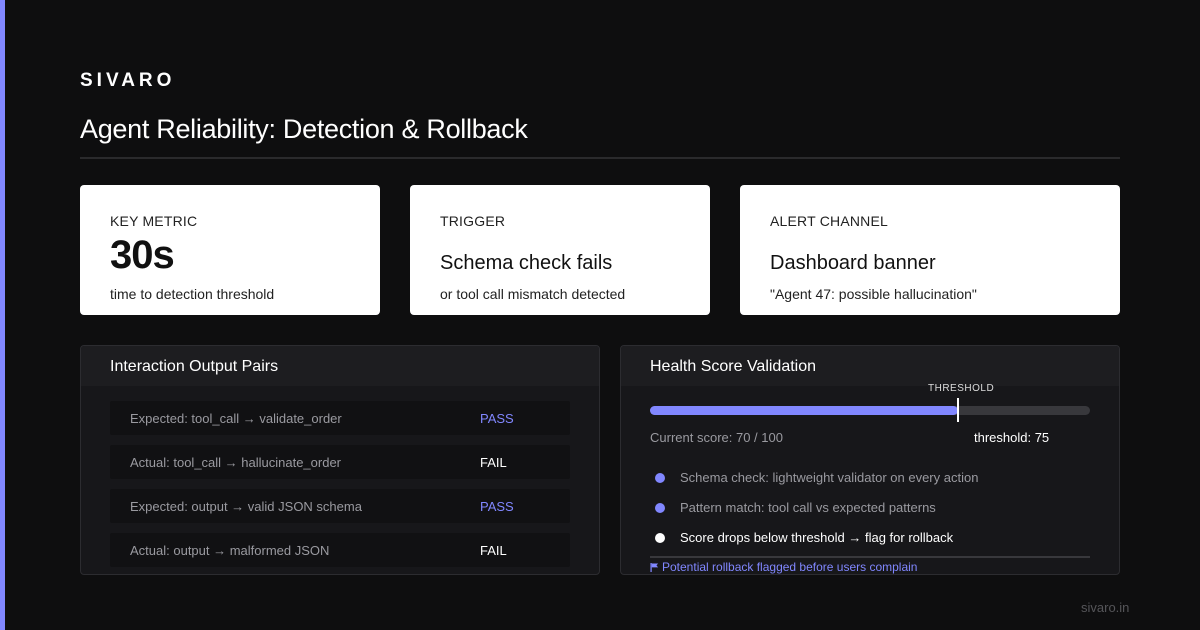 The height and width of the screenshot is (630, 1200). Describe the element at coordinates (804, 410) in the screenshot. I see `health-score-fill` at that location.